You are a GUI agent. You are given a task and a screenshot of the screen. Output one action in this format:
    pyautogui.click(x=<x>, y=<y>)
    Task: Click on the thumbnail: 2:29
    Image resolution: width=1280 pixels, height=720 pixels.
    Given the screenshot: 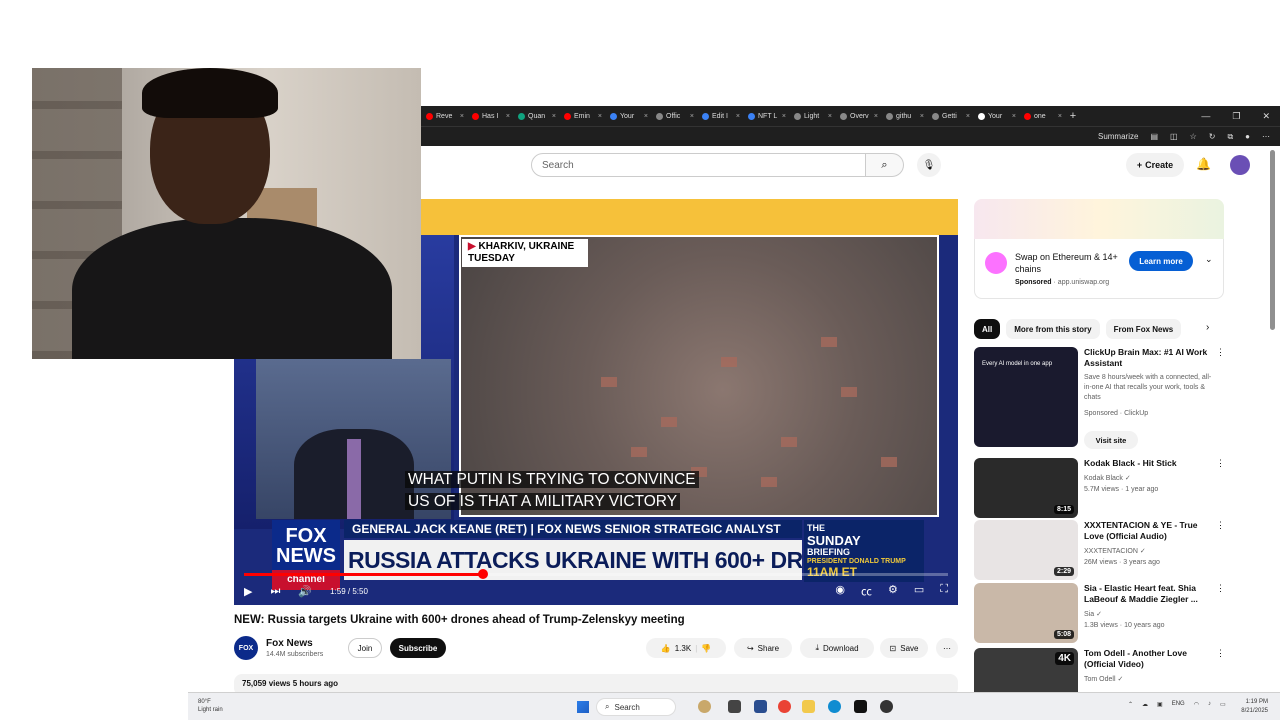 What is the action you would take?
    pyautogui.click(x=1026, y=550)
    